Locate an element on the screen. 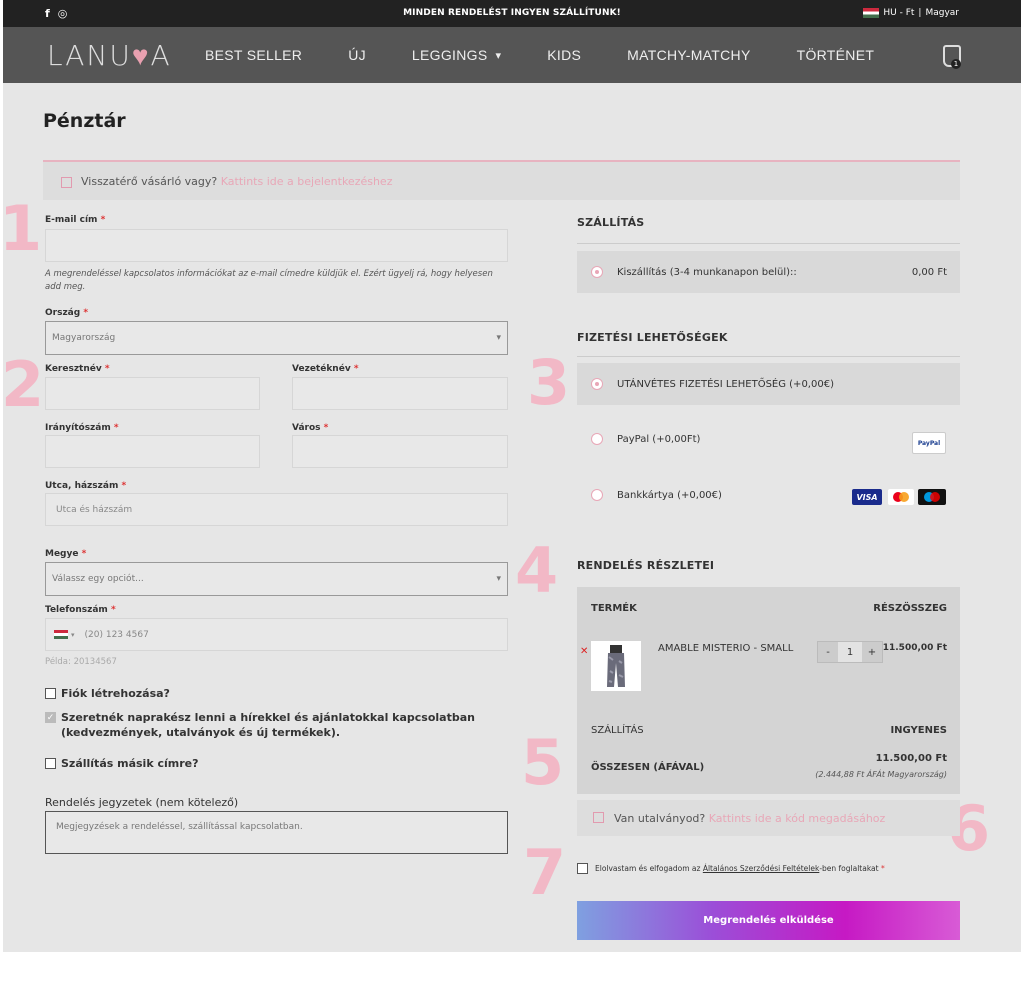  shipping-radio is located at coordinates (597, 272).